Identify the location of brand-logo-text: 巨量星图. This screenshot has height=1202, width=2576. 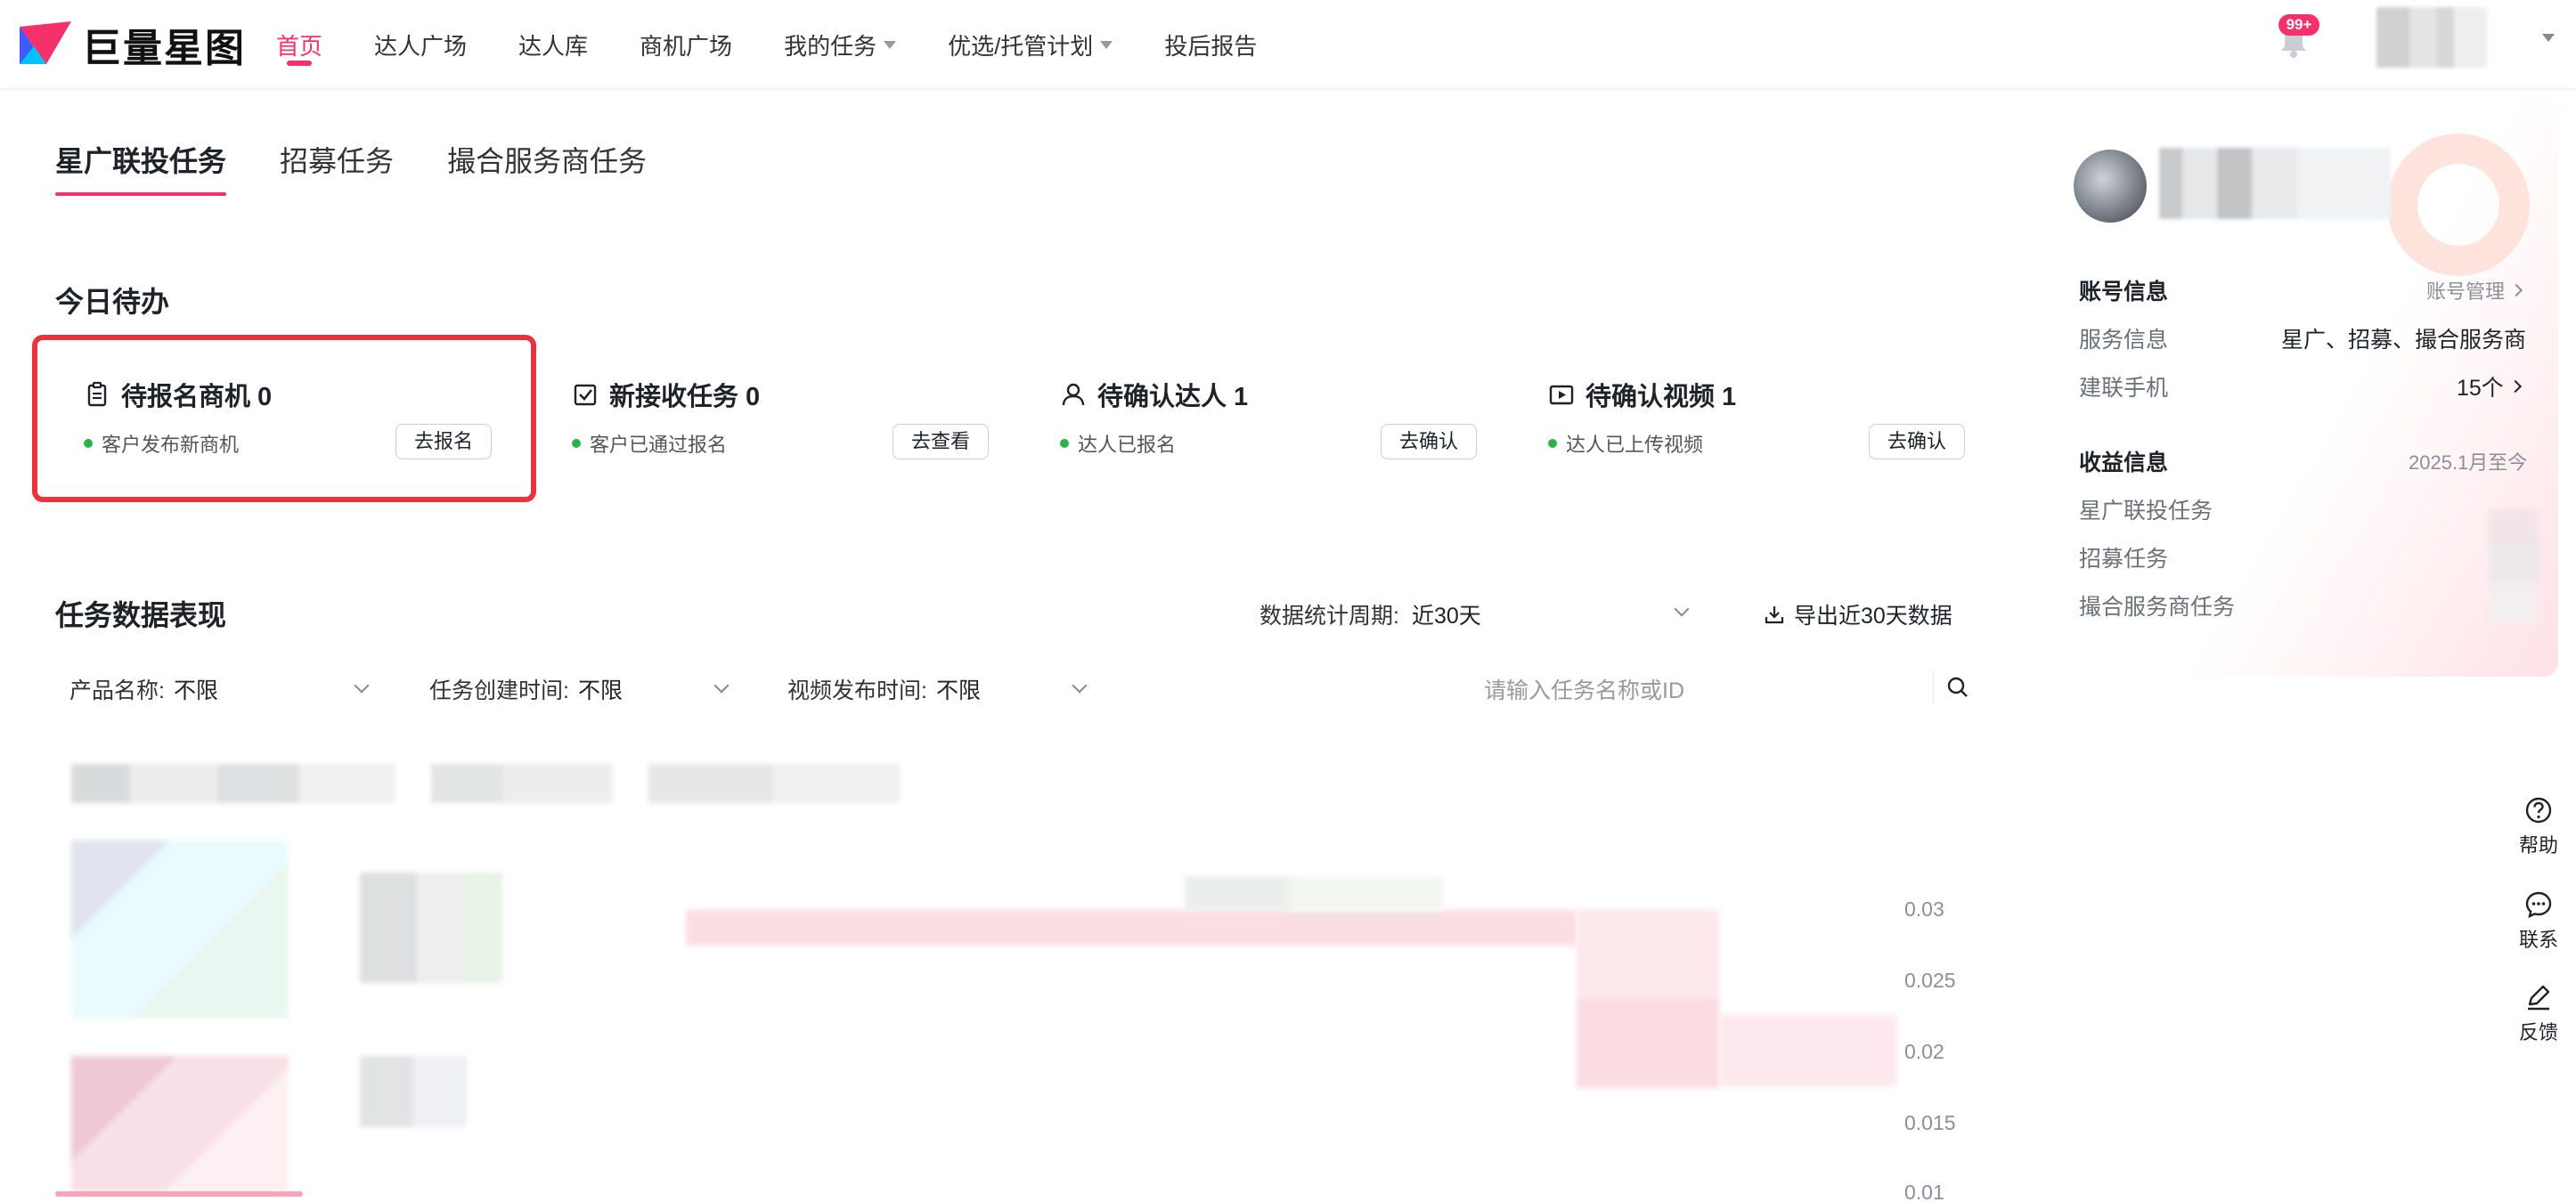
(164, 48).